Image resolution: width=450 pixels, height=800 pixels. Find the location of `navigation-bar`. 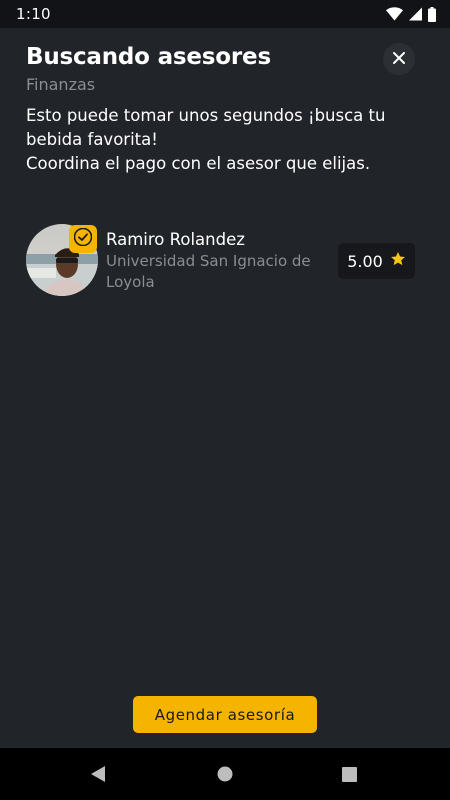

navigation-bar is located at coordinates (225, 774).